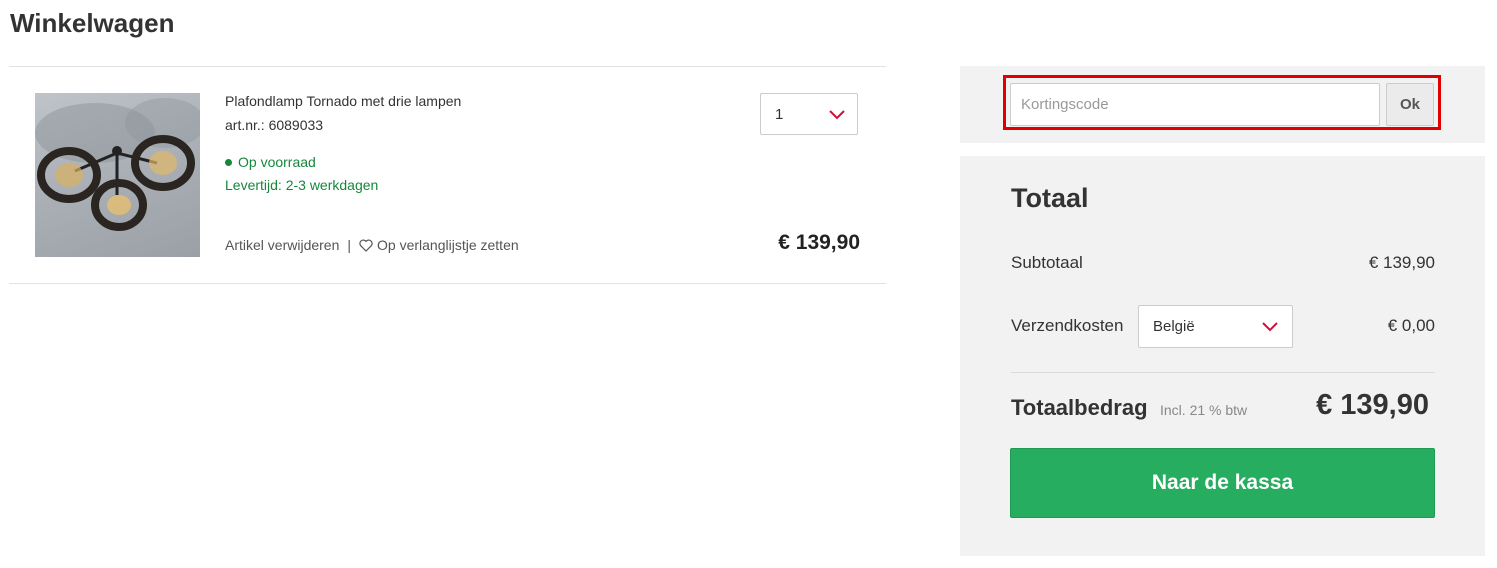  I want to click on grand-total-value: € 139,90, so click(1372, 405).